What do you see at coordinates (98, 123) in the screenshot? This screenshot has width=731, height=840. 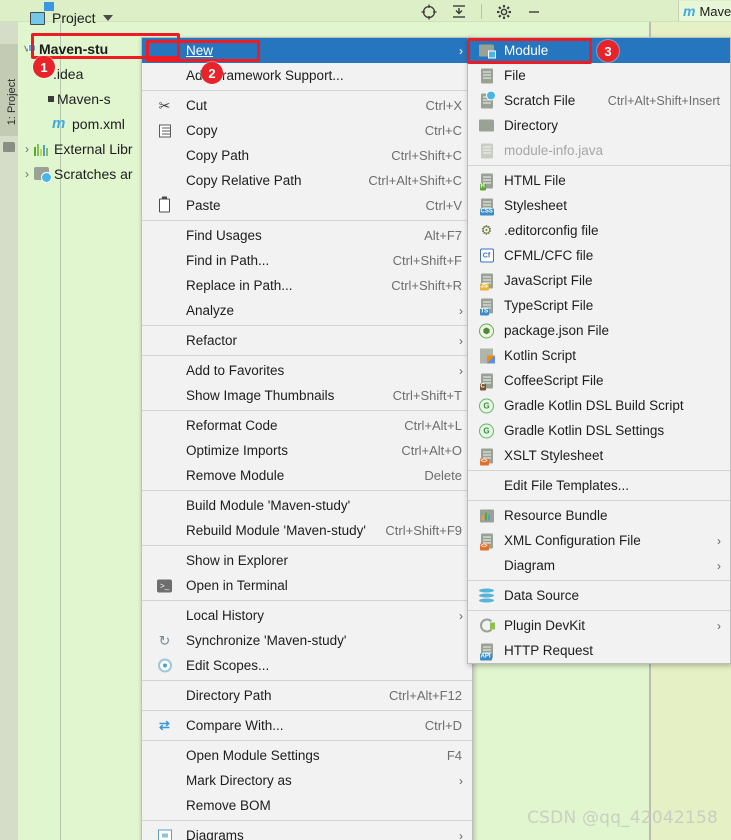 I see `tree-item-label: pom.xml` at bounding box center [98, 123].